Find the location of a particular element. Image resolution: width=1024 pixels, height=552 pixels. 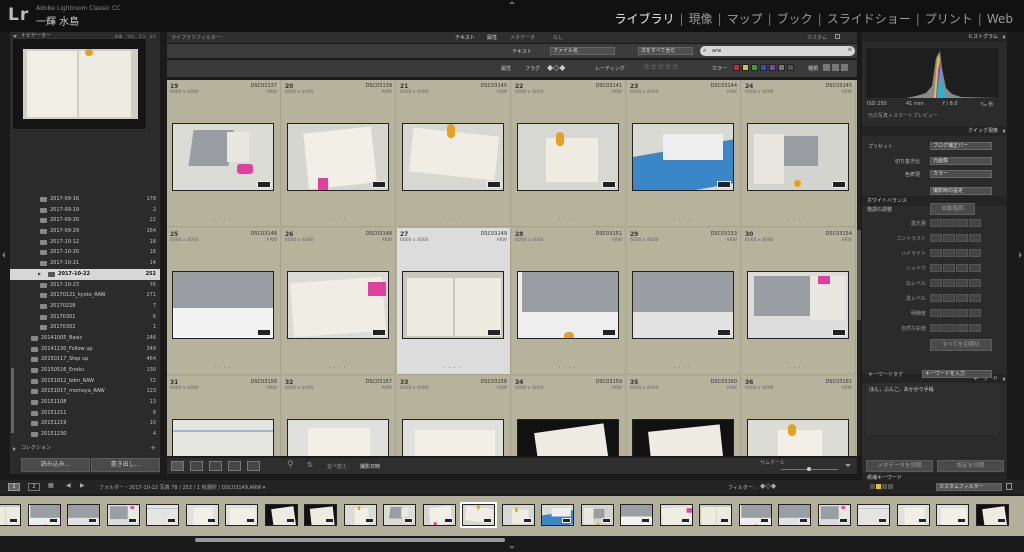

grid-icon: ▦ is located at coordinates (51, 485).